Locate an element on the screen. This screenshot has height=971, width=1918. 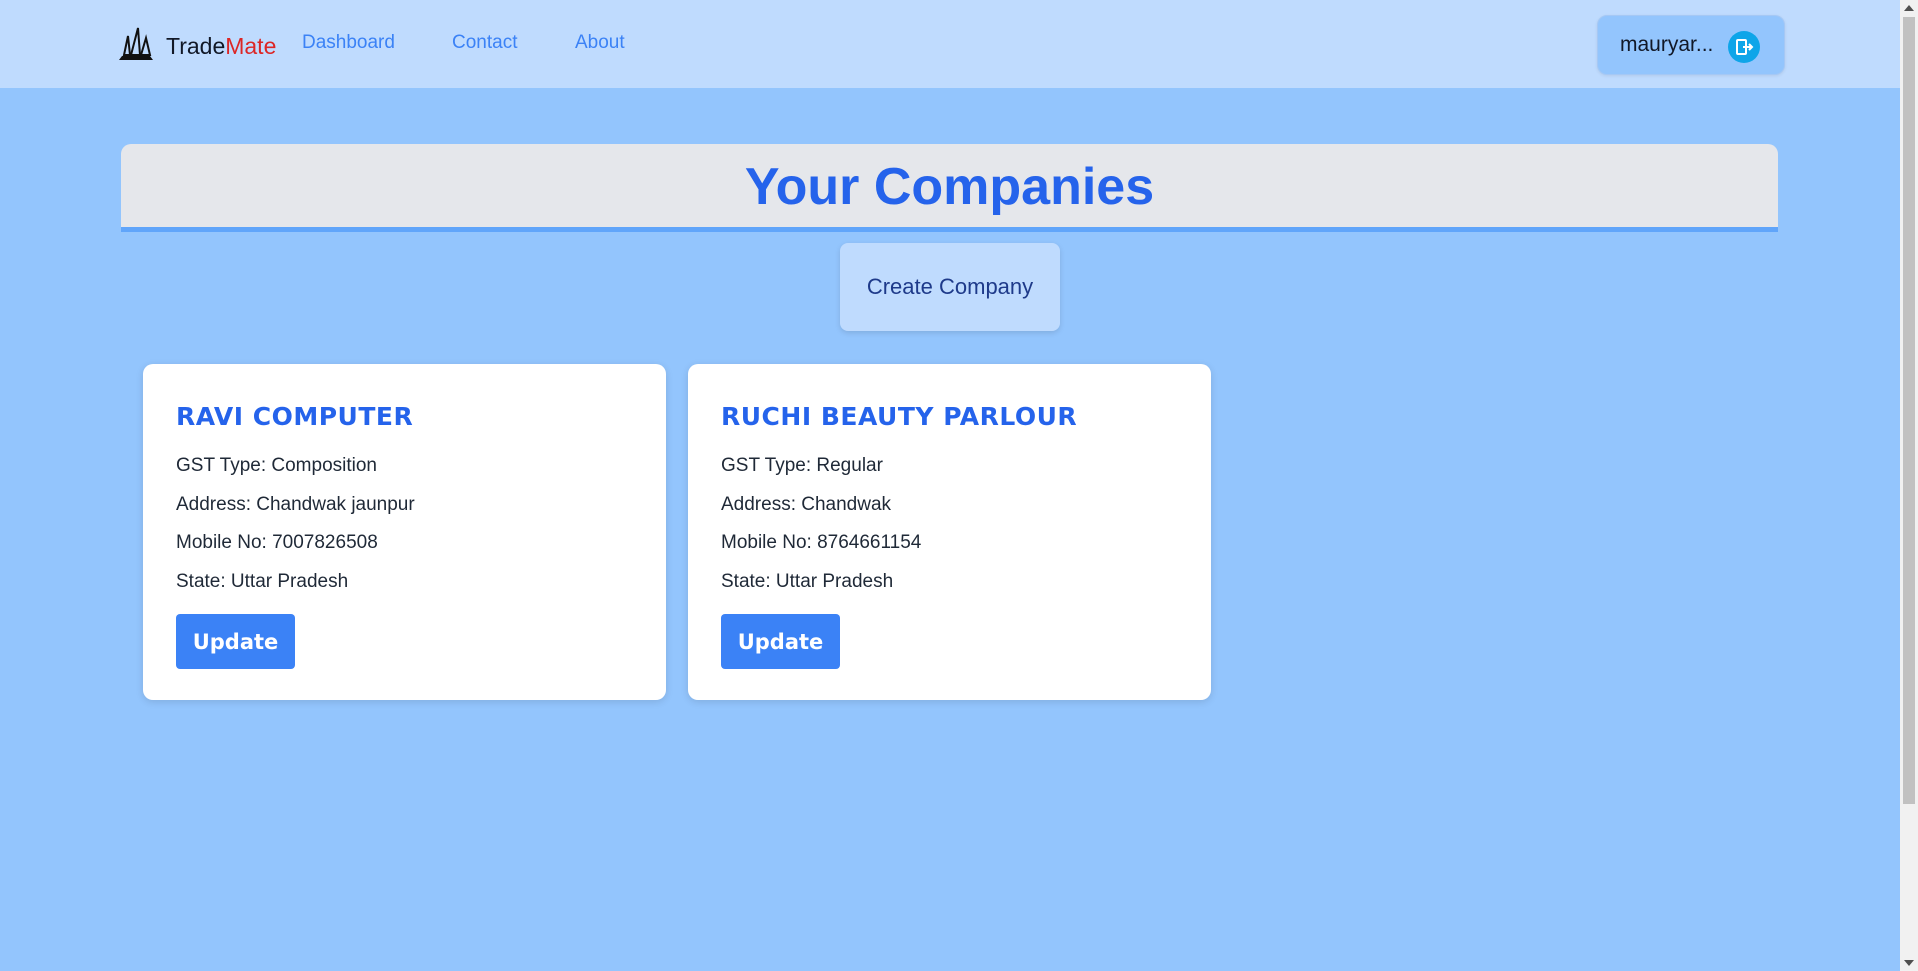
brand-name: TradeMate is located at coordinates (221, 46).